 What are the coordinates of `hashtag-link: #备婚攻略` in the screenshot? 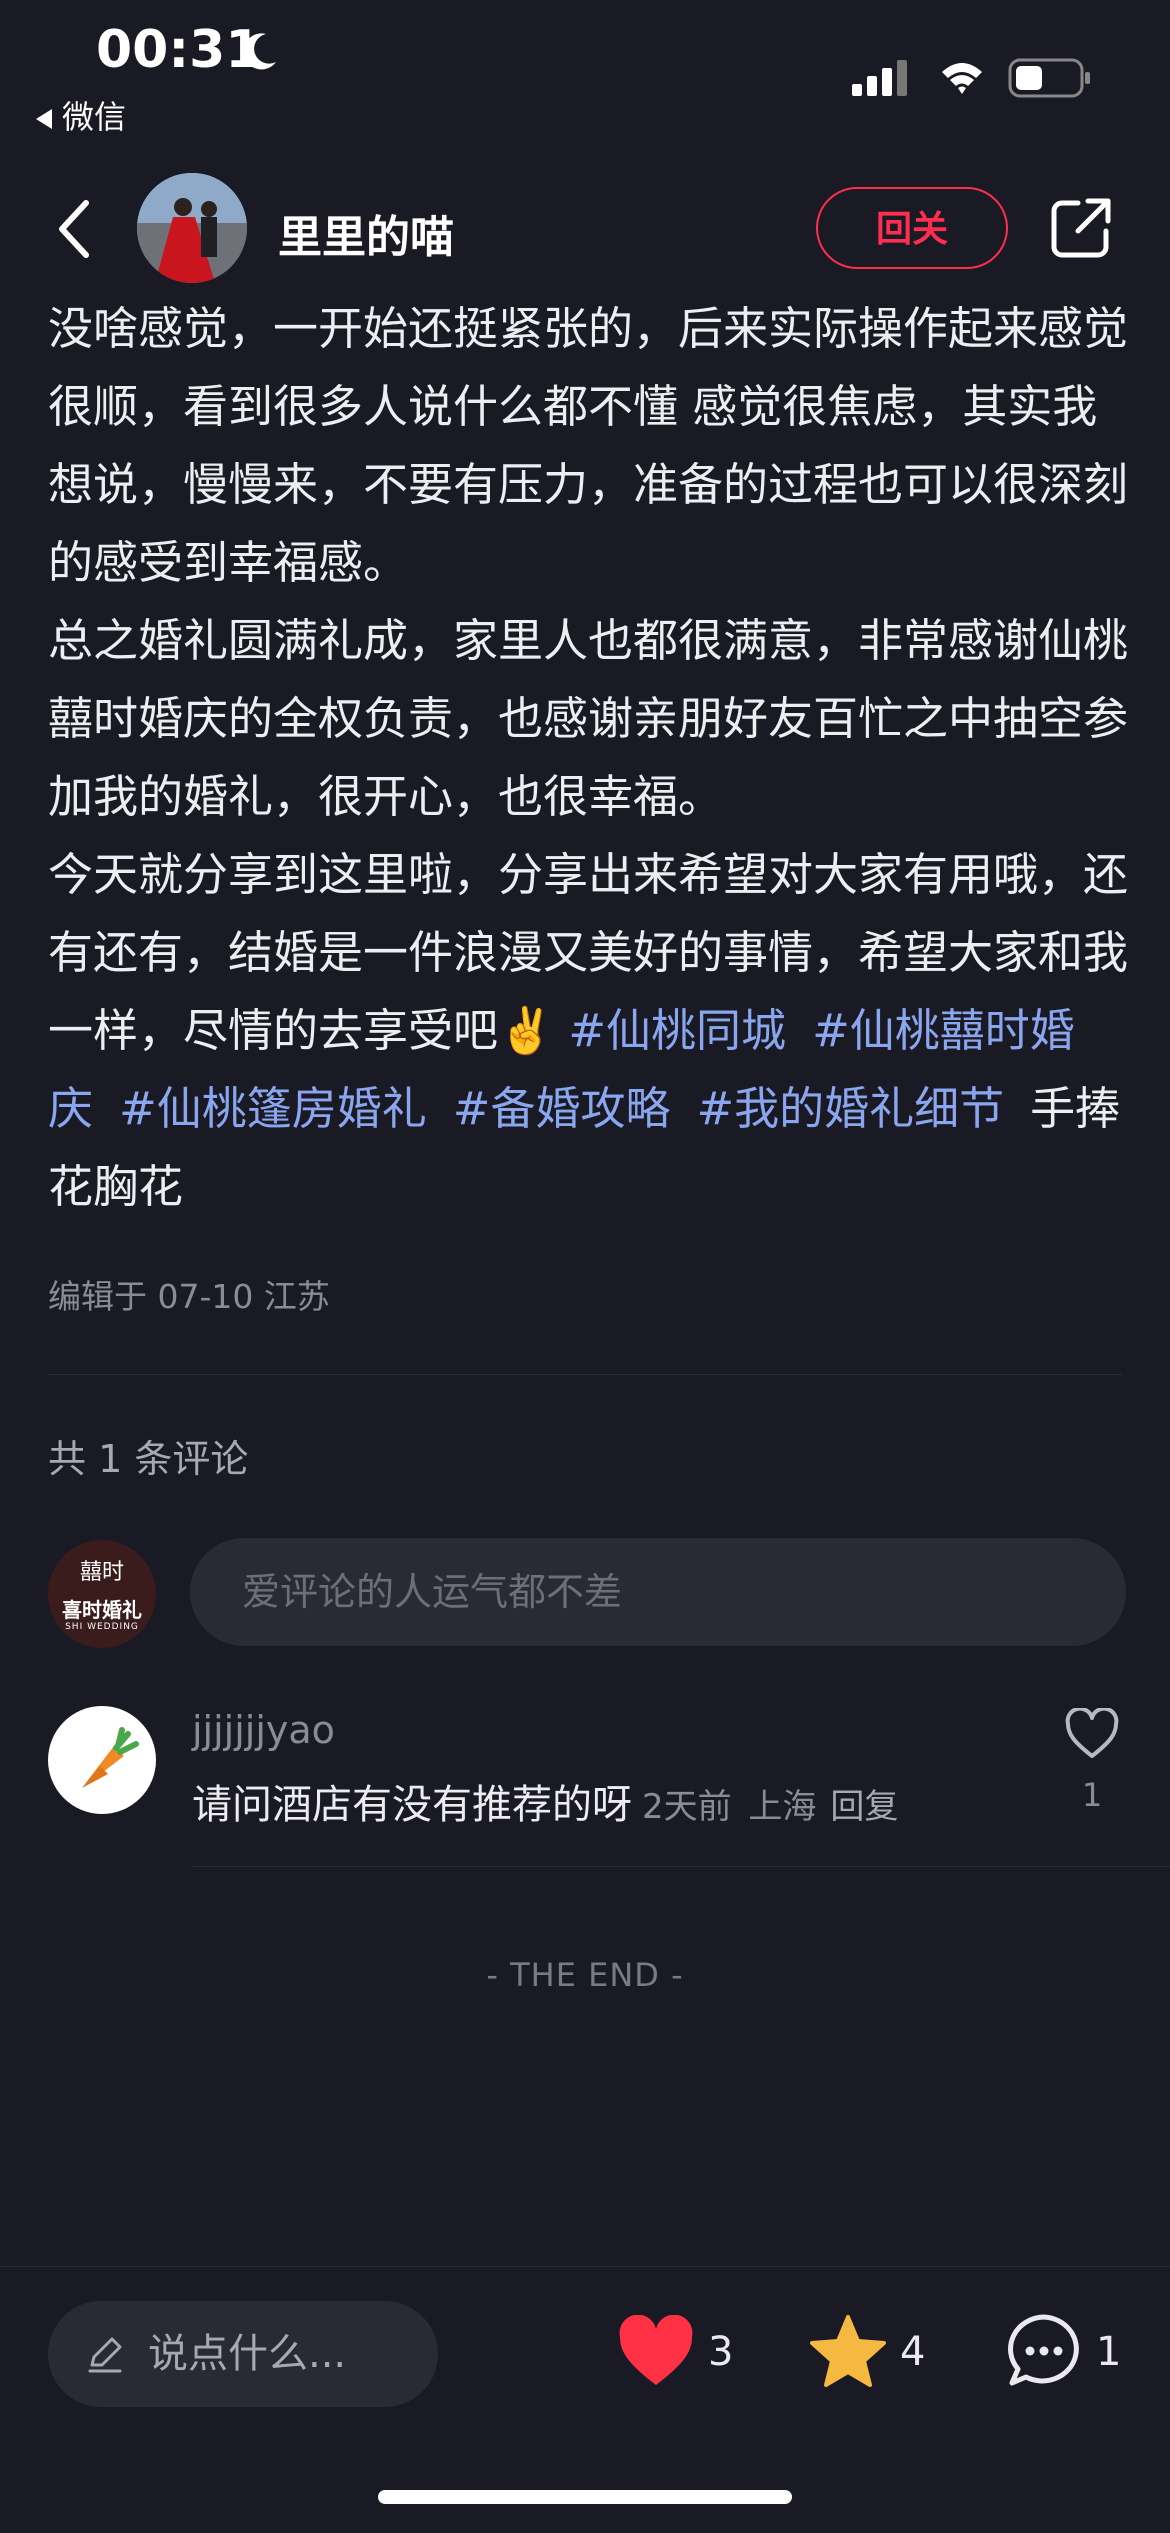 It's located at (562, 1108).